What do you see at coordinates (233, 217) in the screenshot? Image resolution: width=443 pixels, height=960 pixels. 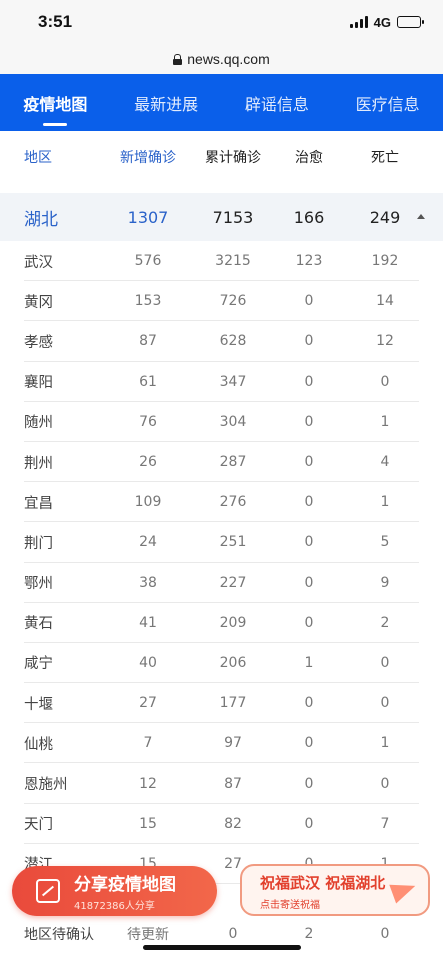 I see `province-total: 7153` at bounding box center [233, 217].